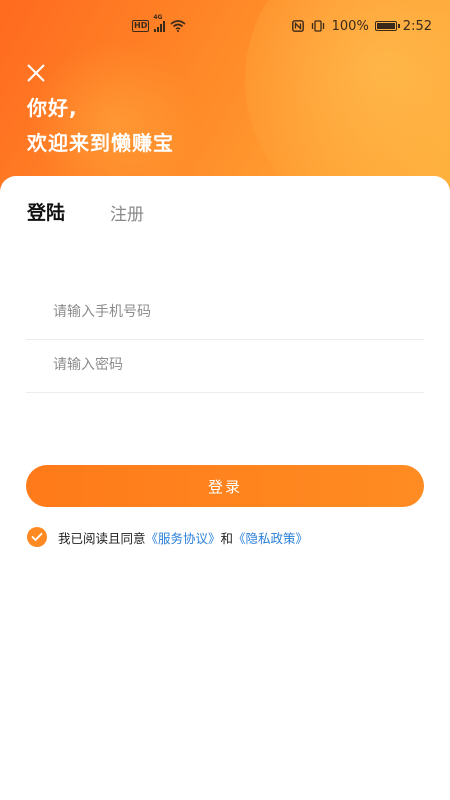 The width and height of the screenshot is (450, 800). I want to click on privacy-policy-link: 《隐私政策》, so click(270, 537).